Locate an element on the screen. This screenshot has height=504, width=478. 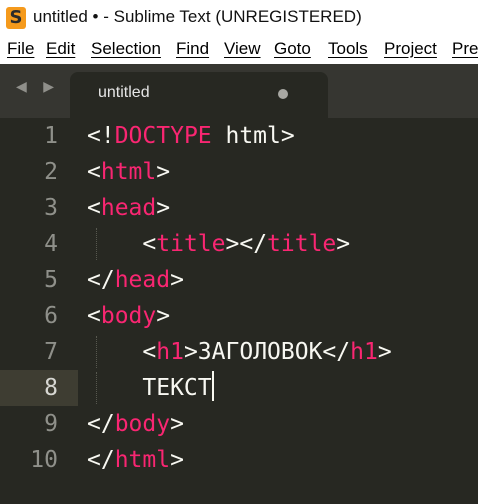
code-text: </head> is located at coordinates (135, 280).